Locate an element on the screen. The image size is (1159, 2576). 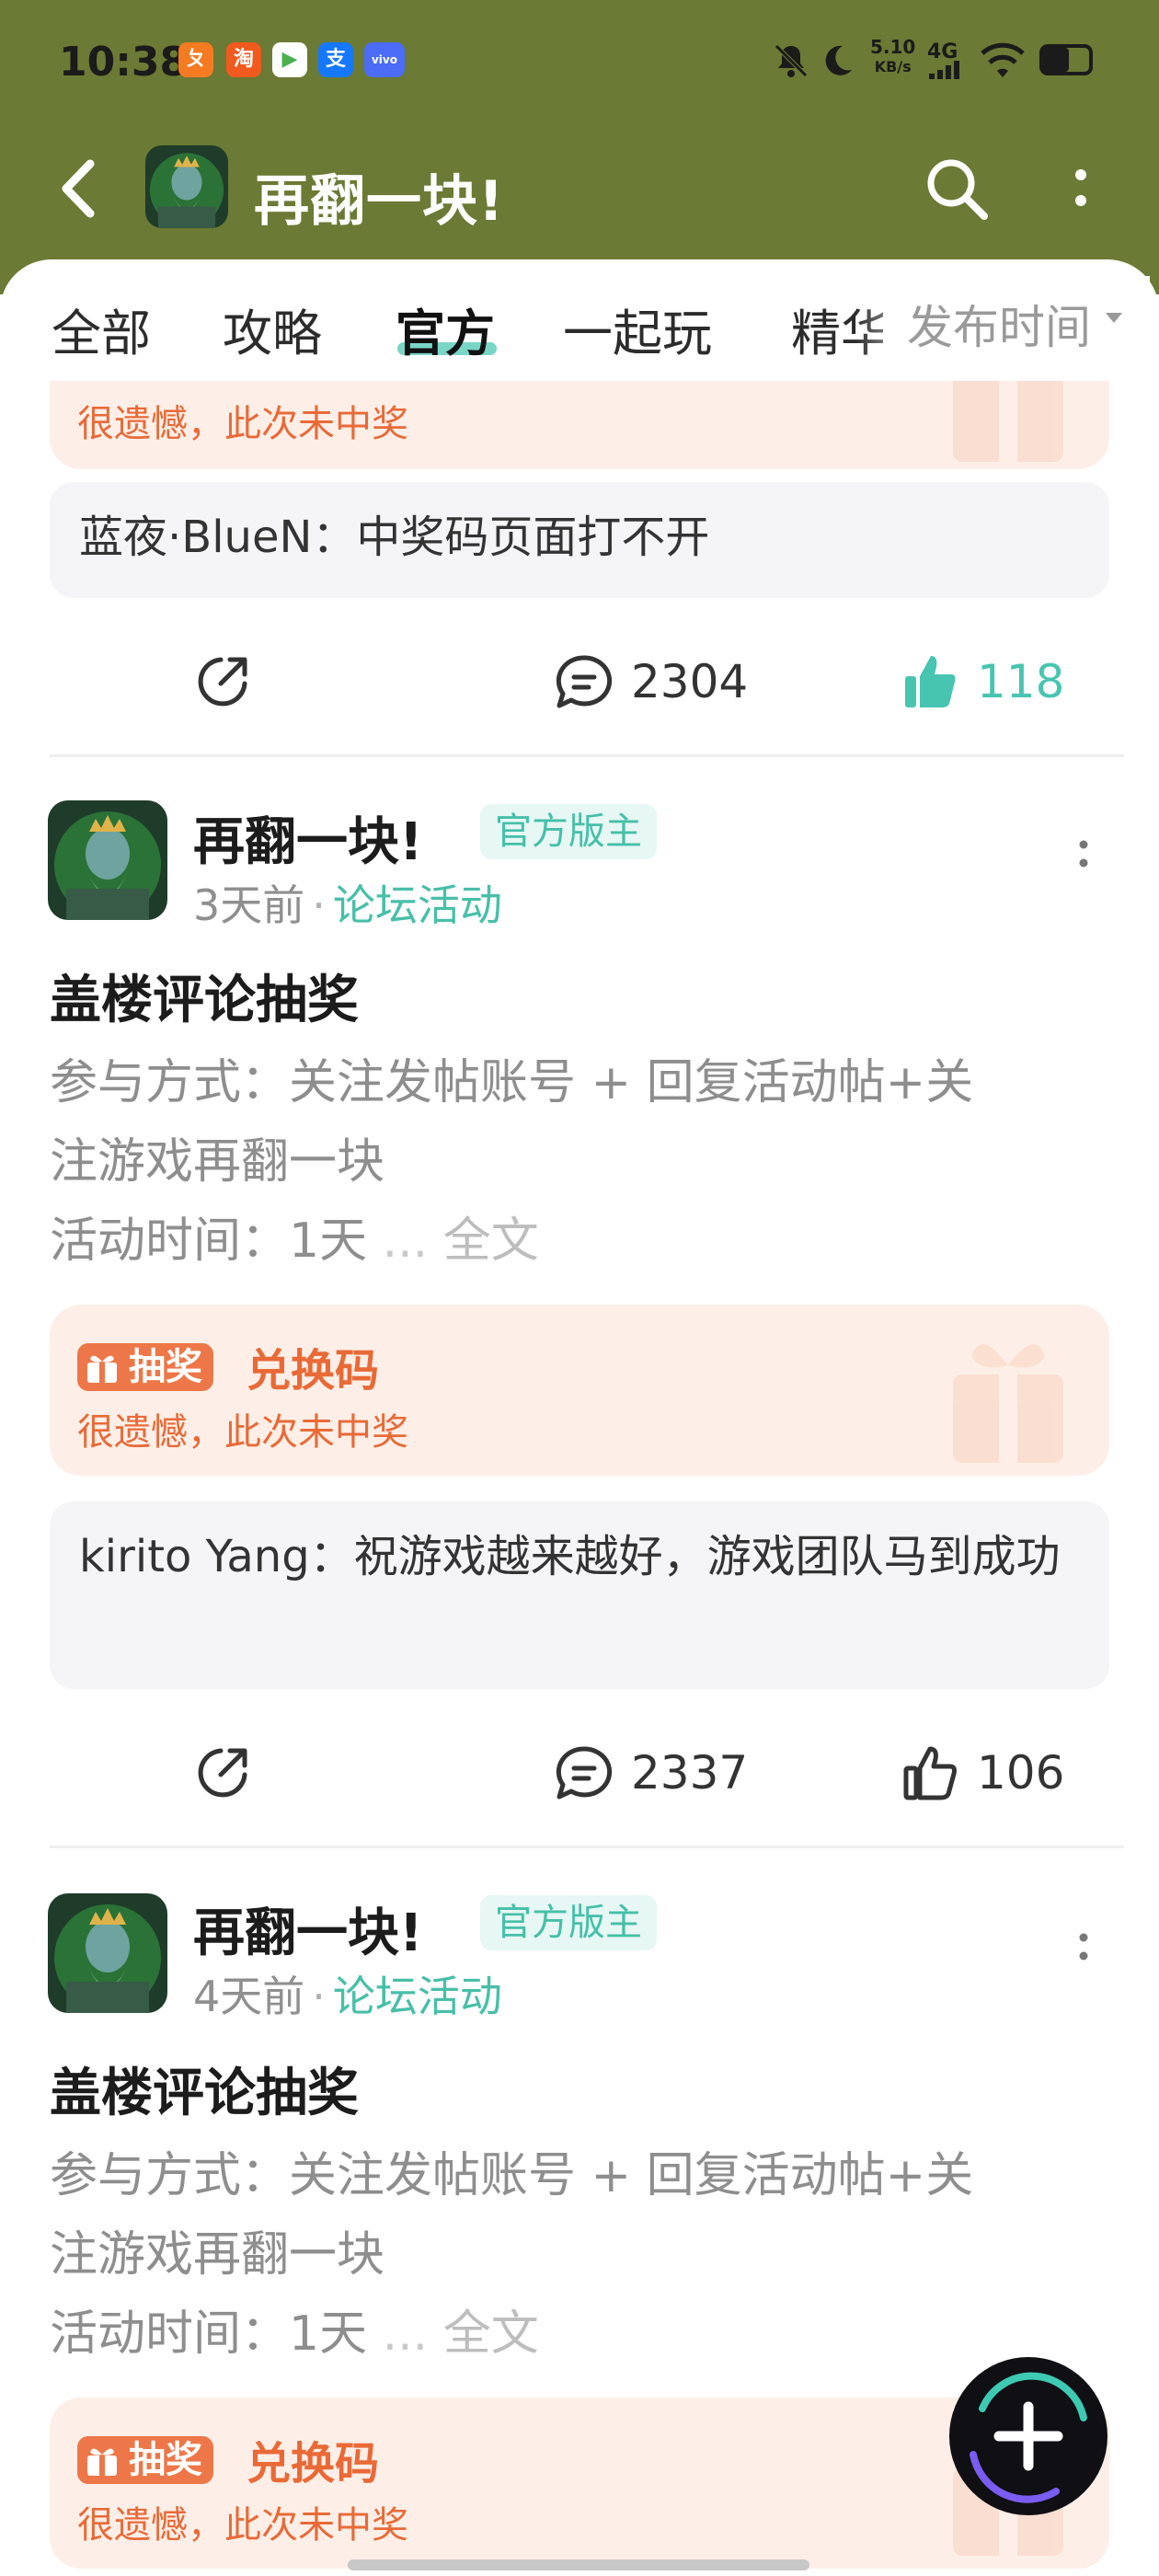
plus-icon is located at coordinates (1028, 2436).